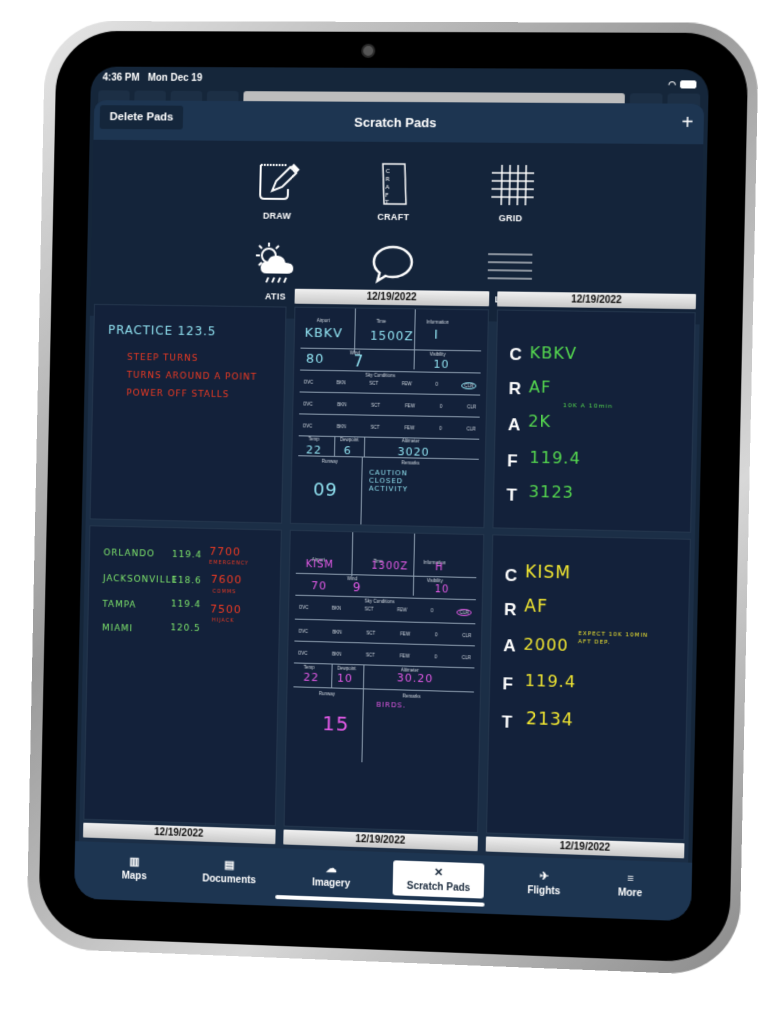 This screenshot has width=767, height=1024. I want to click on craft-value: KBKV, so click(553, 353).